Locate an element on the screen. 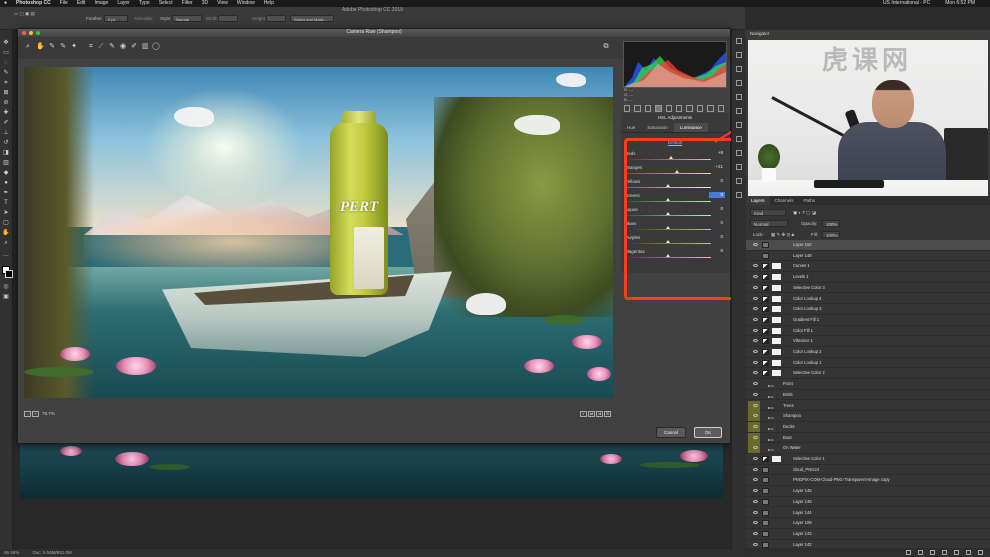 The height and width of the screenshot is (557, 990). zoom-in-button: + is located at coordinates (35, 414).